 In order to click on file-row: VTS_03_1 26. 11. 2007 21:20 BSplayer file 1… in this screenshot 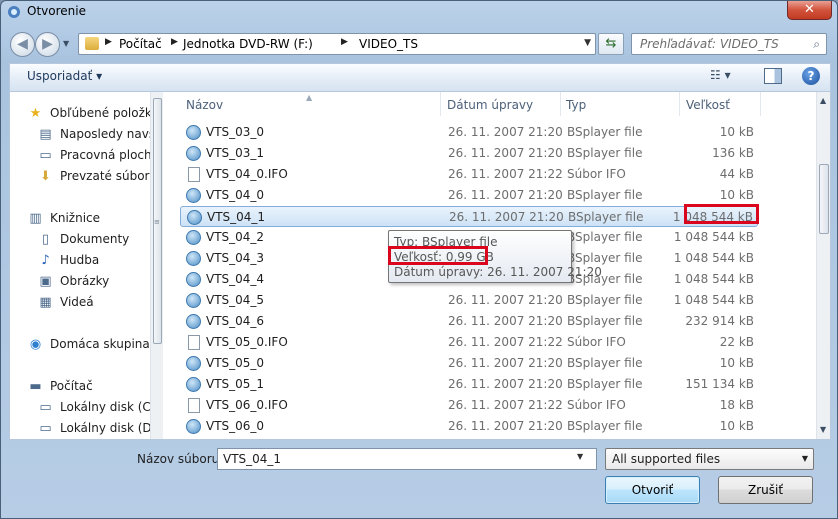, I will do `click(469, 153)`.